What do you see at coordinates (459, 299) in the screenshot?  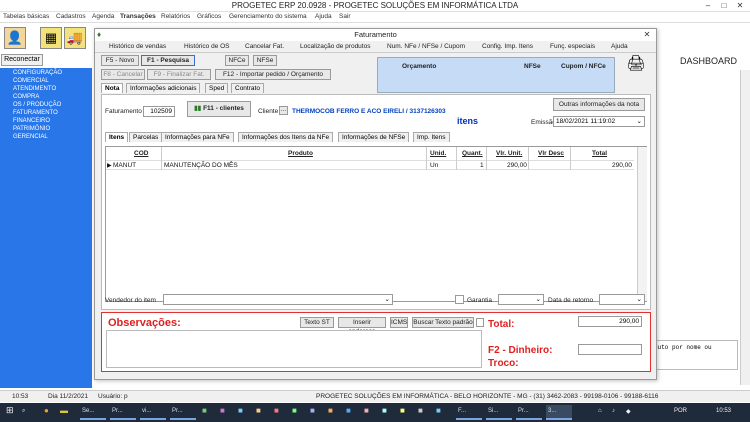 I see `garantia-checkbox` at bounding box center [459, 299].